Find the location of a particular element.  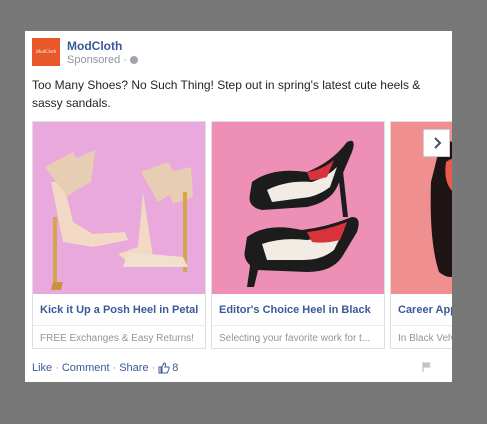

modcloth-logo: ModCloth is located at coordinates (46, 52).